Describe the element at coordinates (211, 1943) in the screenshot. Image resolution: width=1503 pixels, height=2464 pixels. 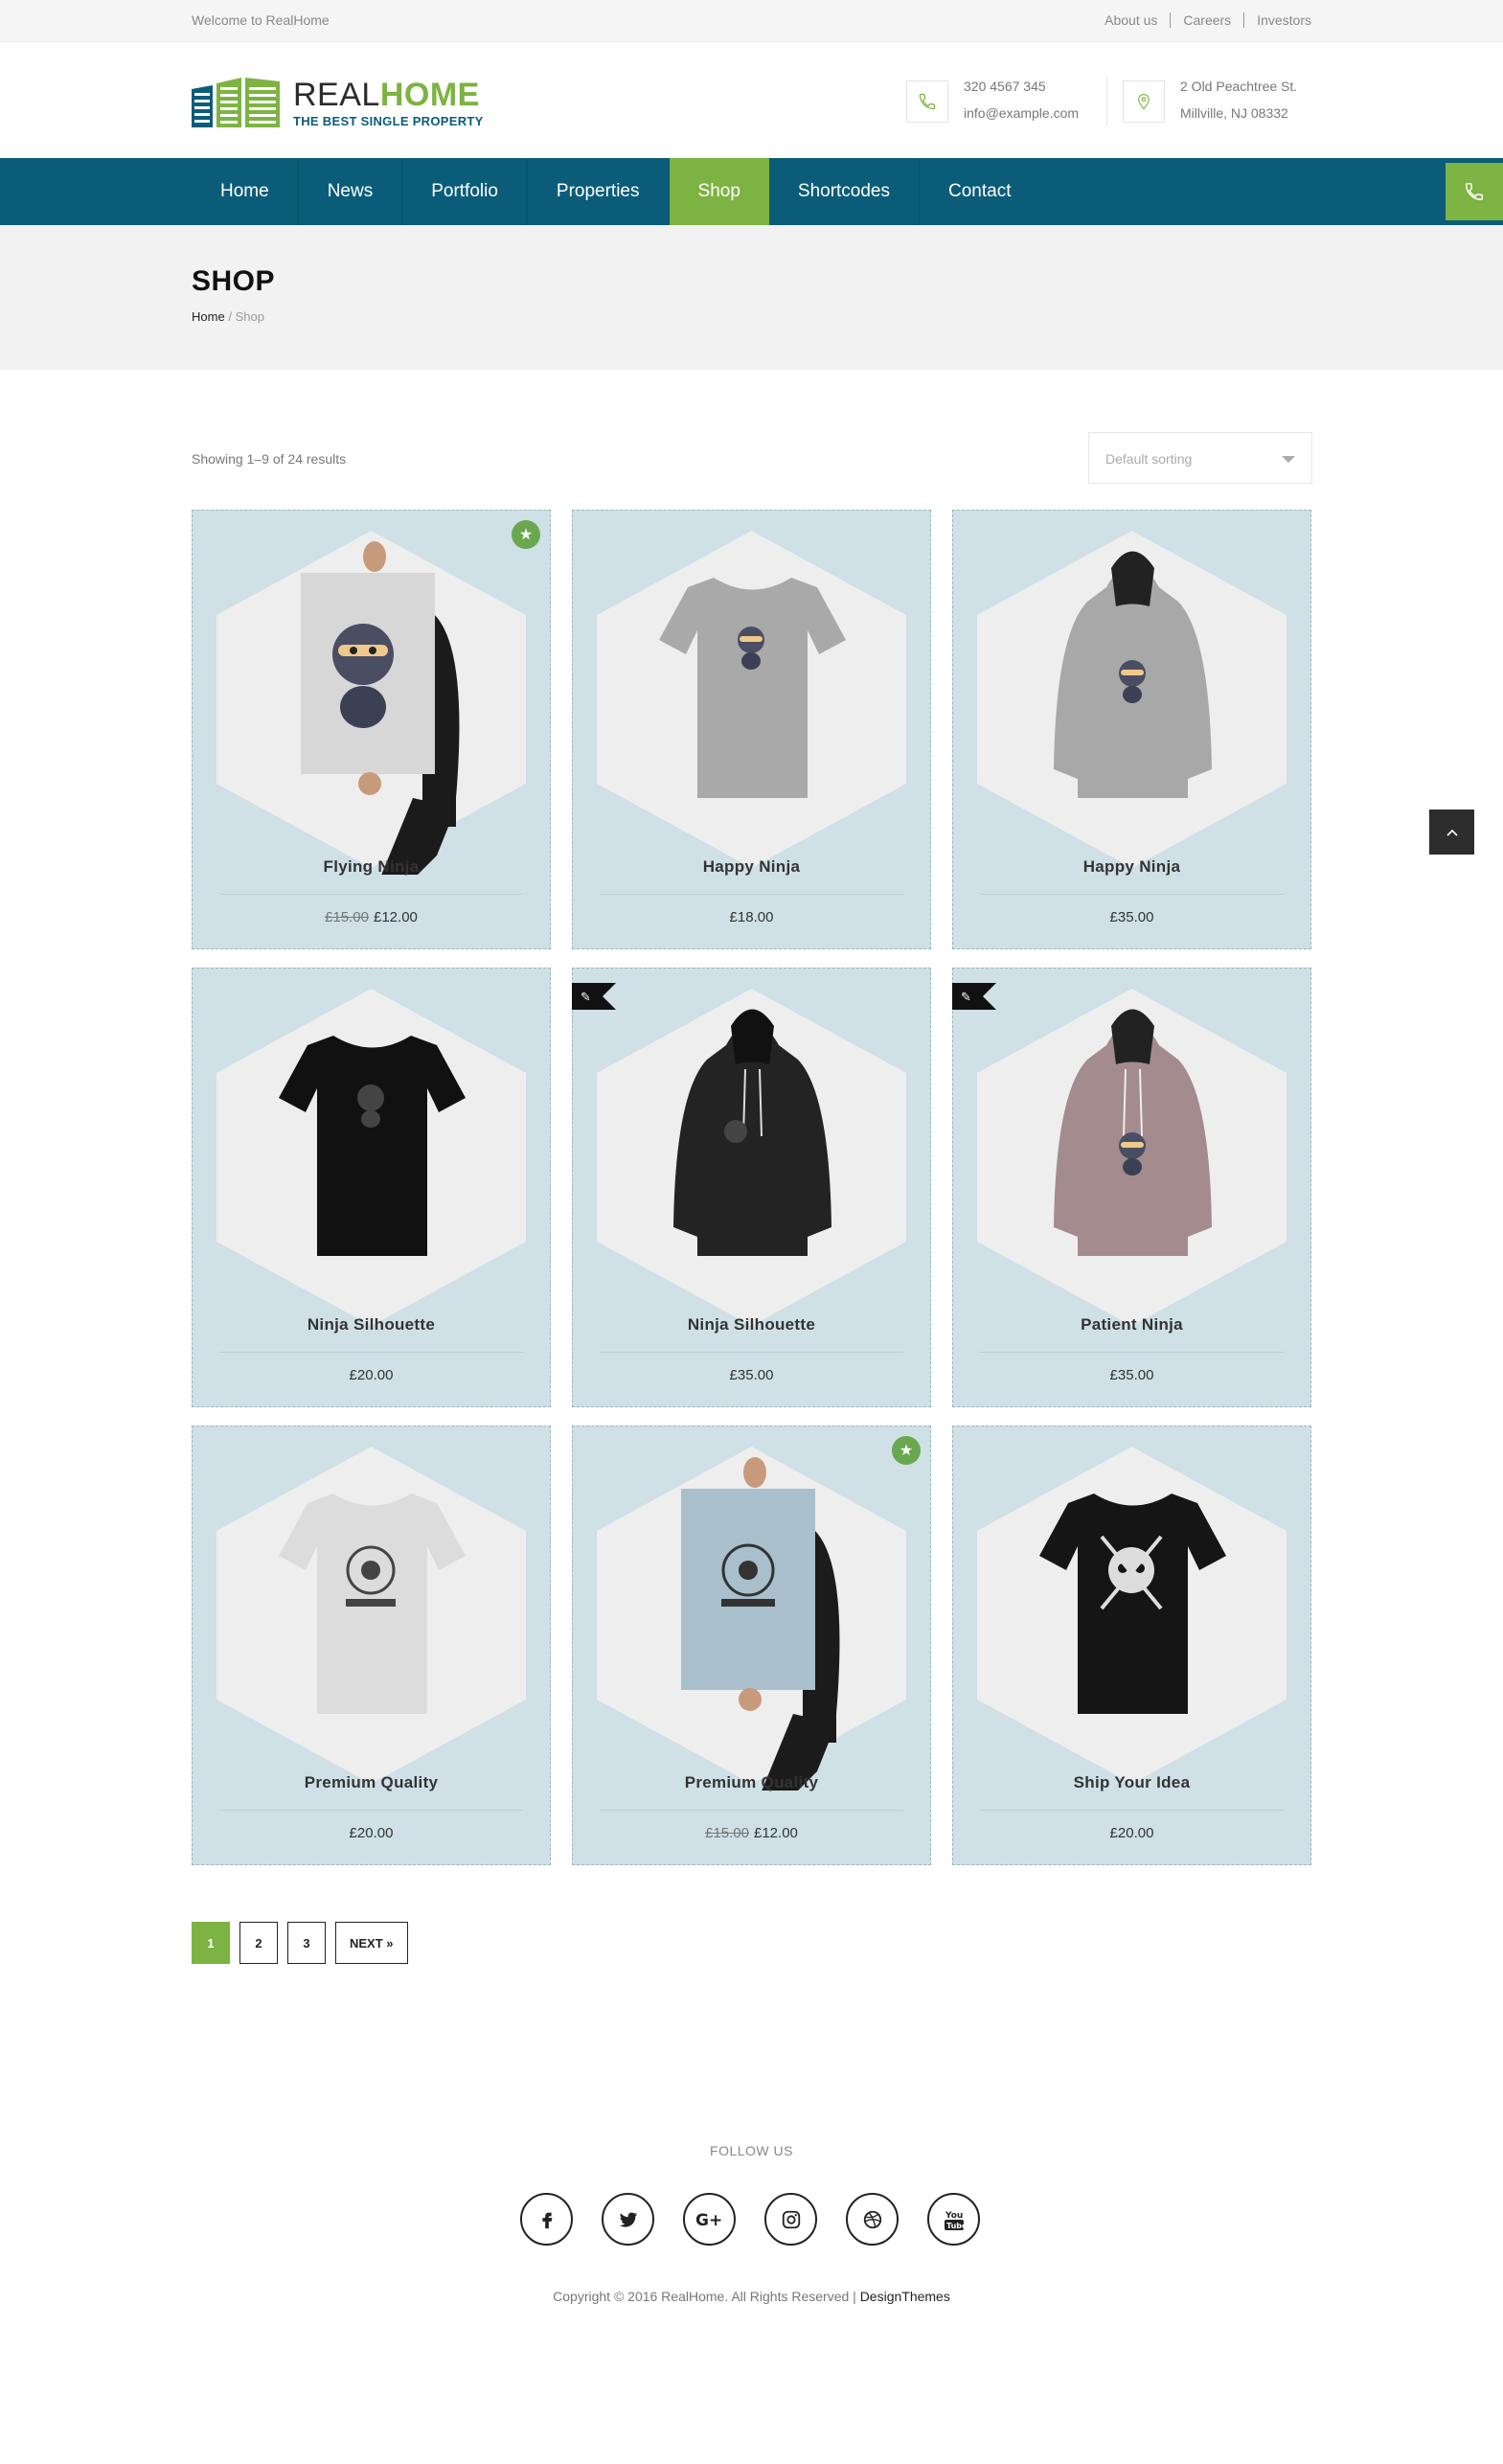
I see `page-1-button: 1` at that location.